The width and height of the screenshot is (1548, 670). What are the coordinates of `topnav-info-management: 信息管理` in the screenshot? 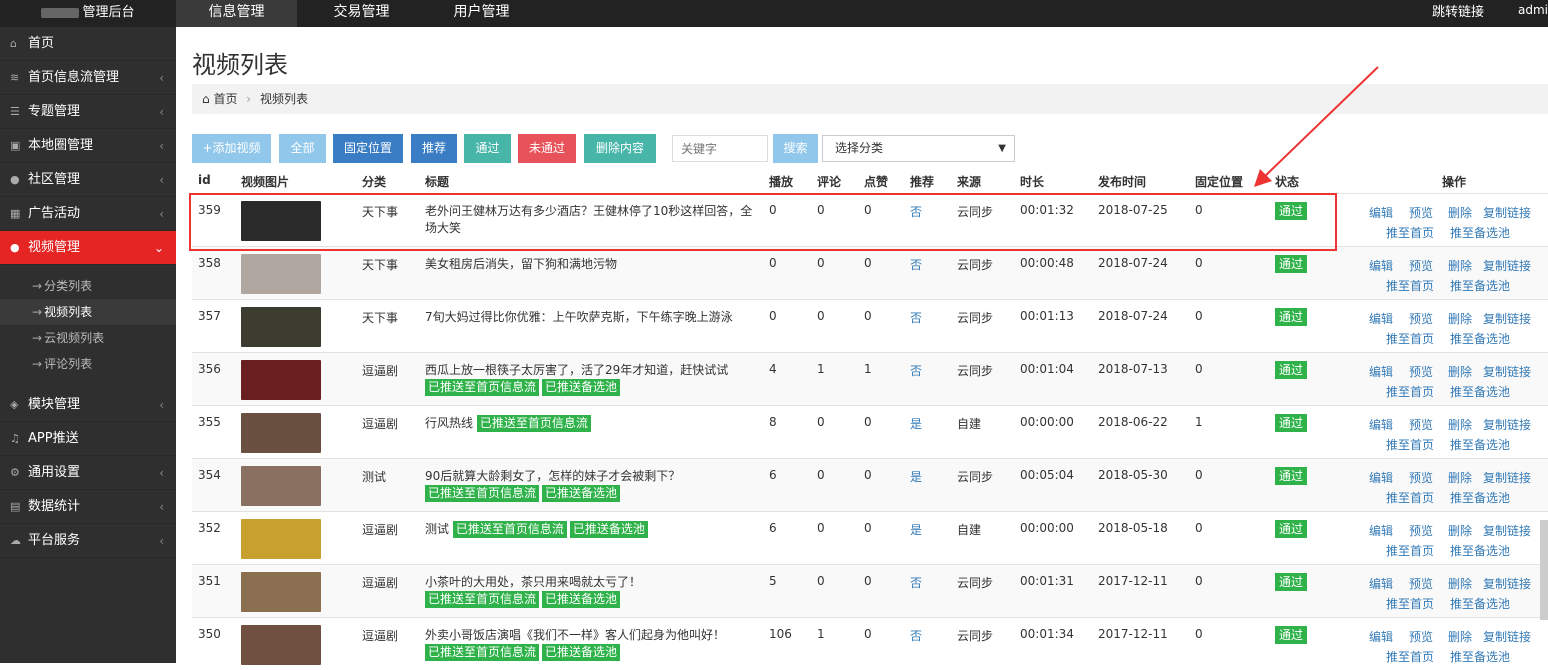 It's located at (236, 13).